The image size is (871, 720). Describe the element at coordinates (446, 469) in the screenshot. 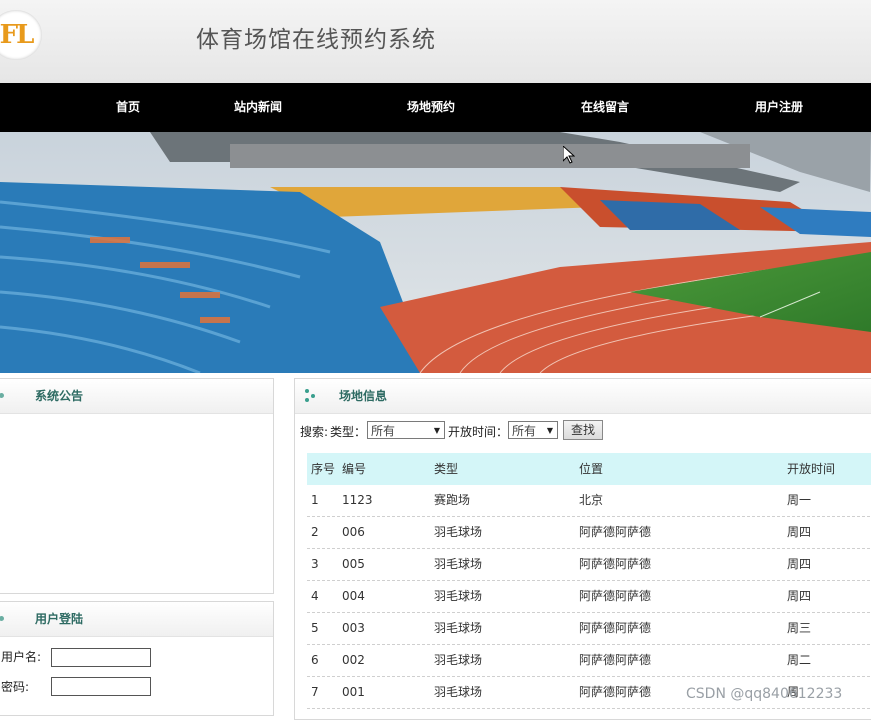

I see `col-header-type: 类型` at that location.